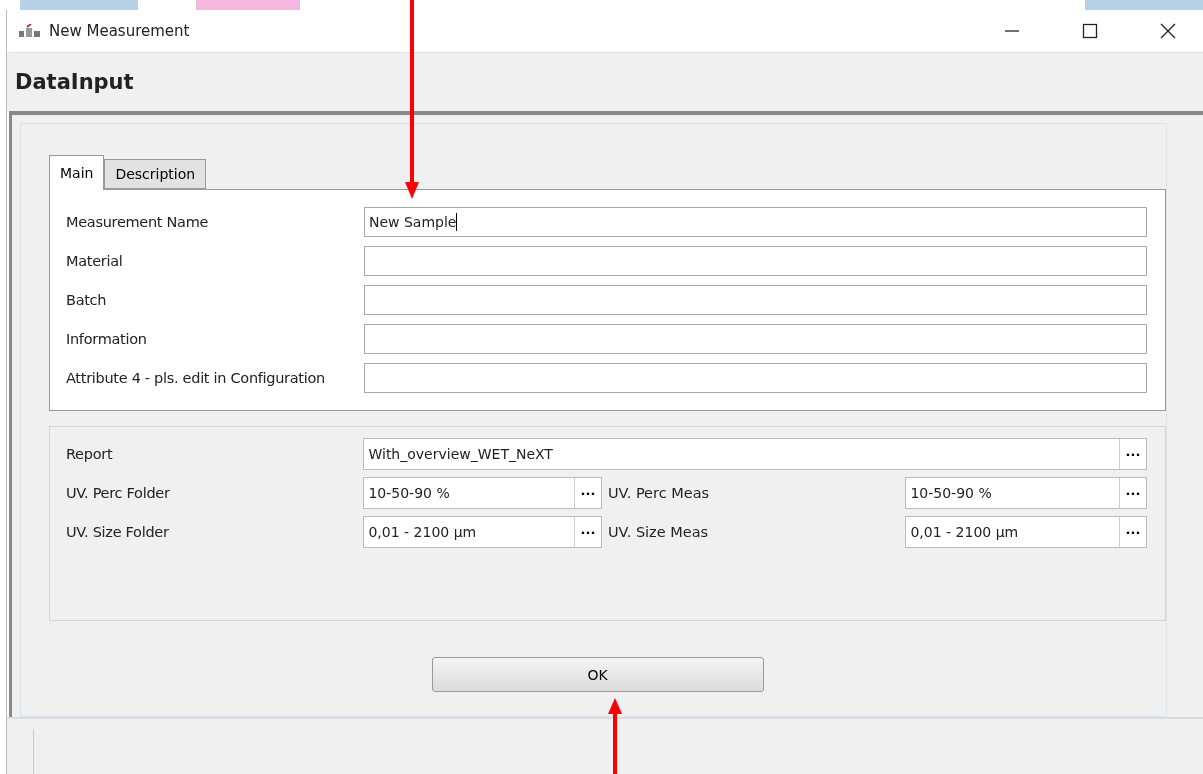 The image size is (1203, 774). I want to click on header-title: DataInput, so click(605, 81).